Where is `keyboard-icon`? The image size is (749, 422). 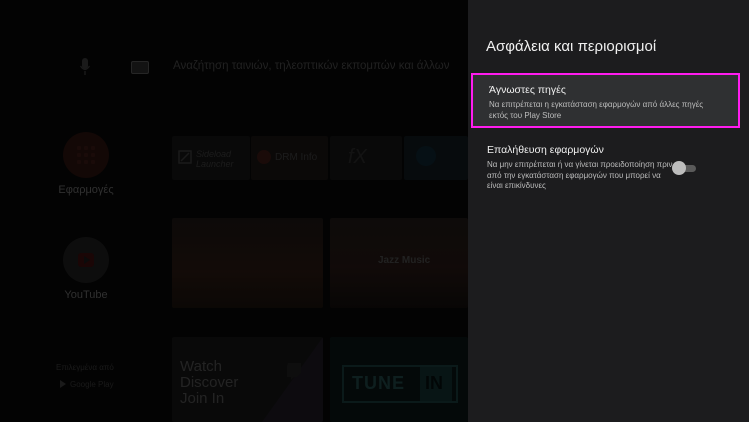 keyboard-icon is located at coordinates (140, 67).